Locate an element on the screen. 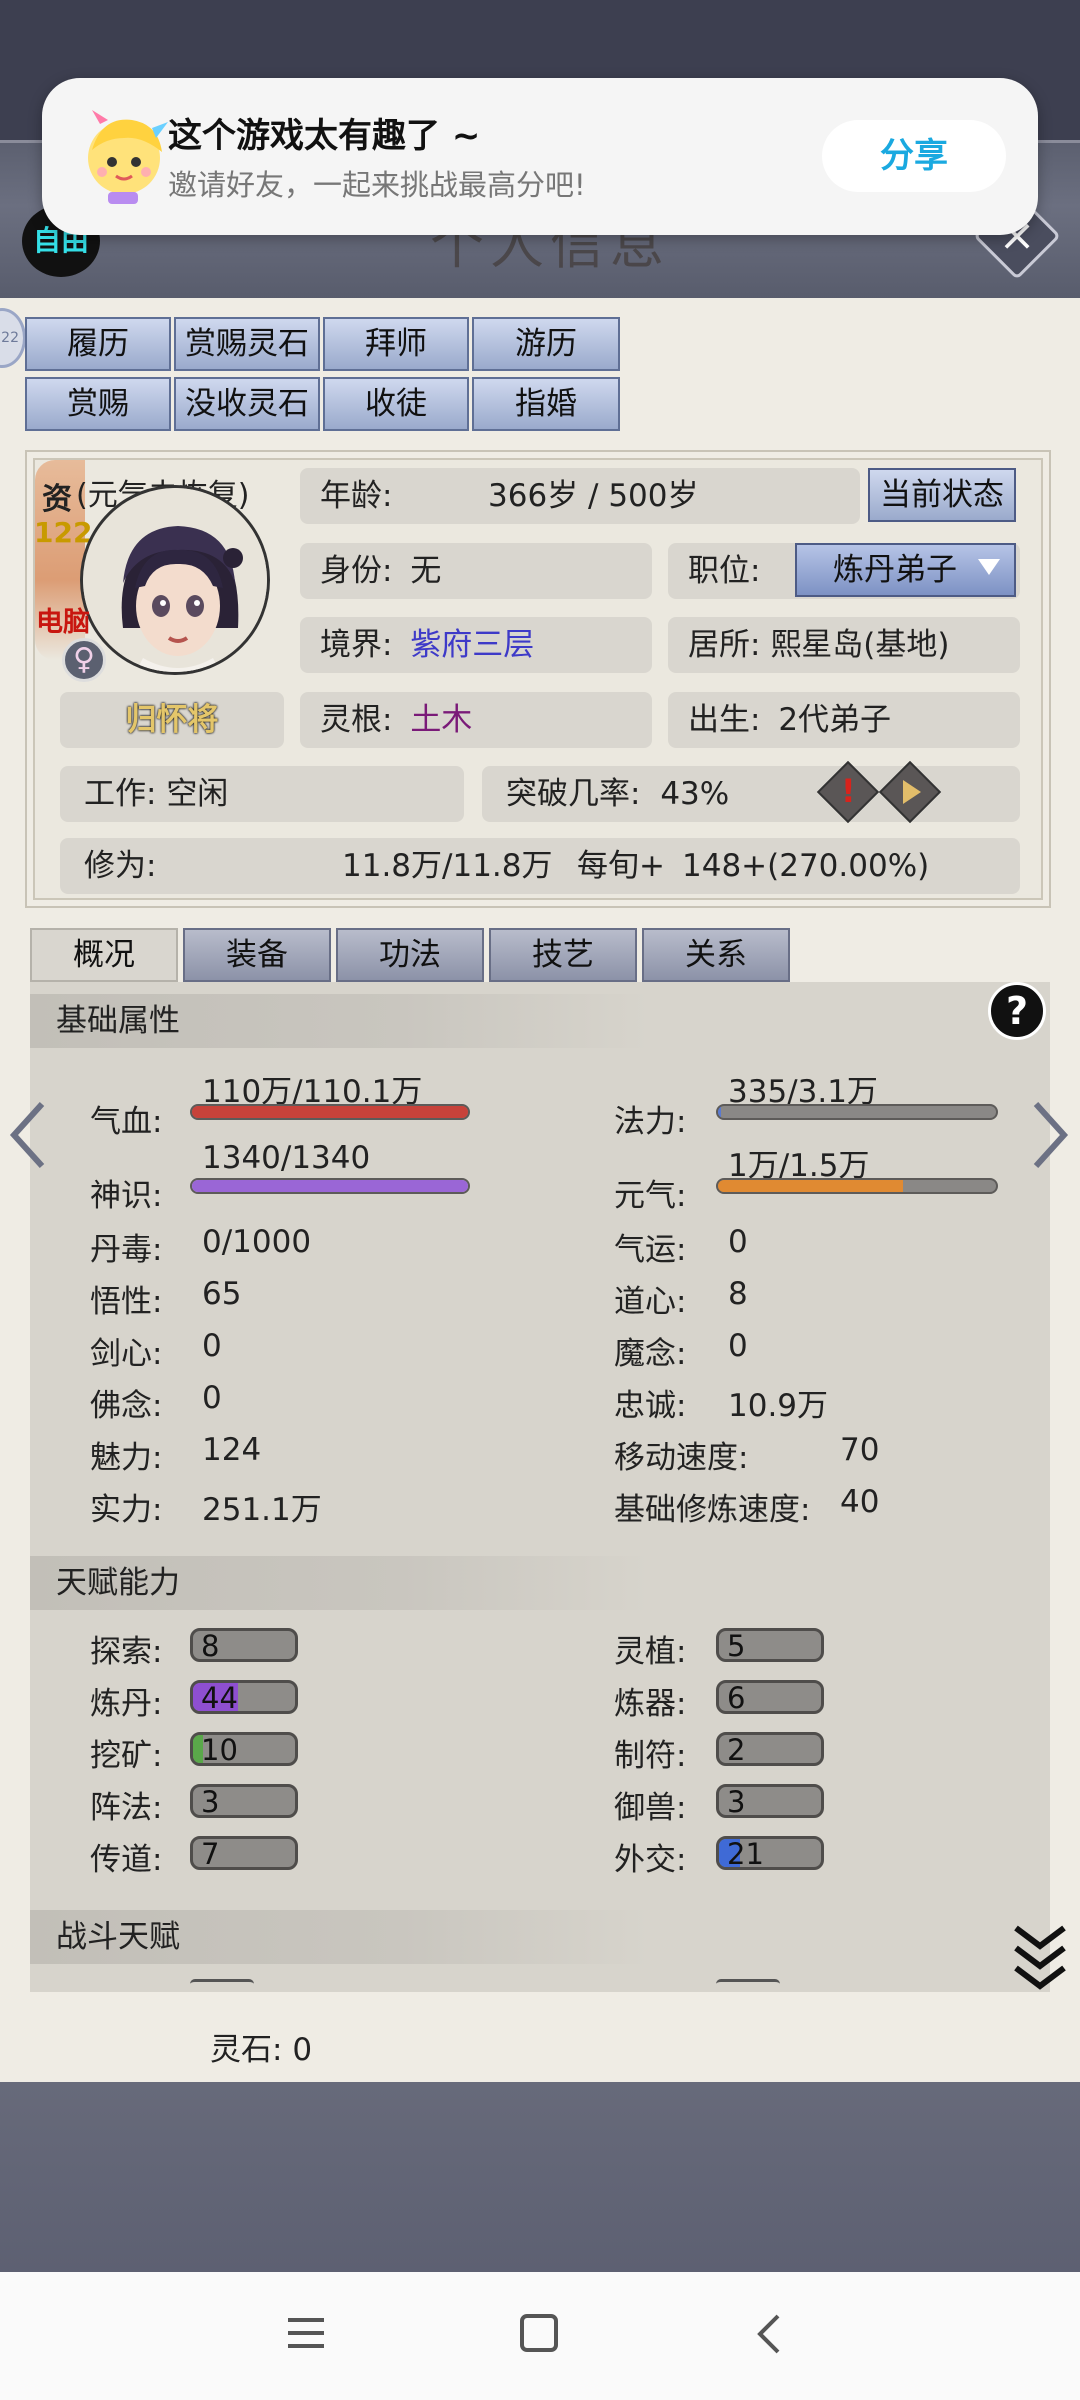 The width and height of the screenshot is (1080, 2400). position-select: 炼丹弟子 is located at coordinates (905, 570).